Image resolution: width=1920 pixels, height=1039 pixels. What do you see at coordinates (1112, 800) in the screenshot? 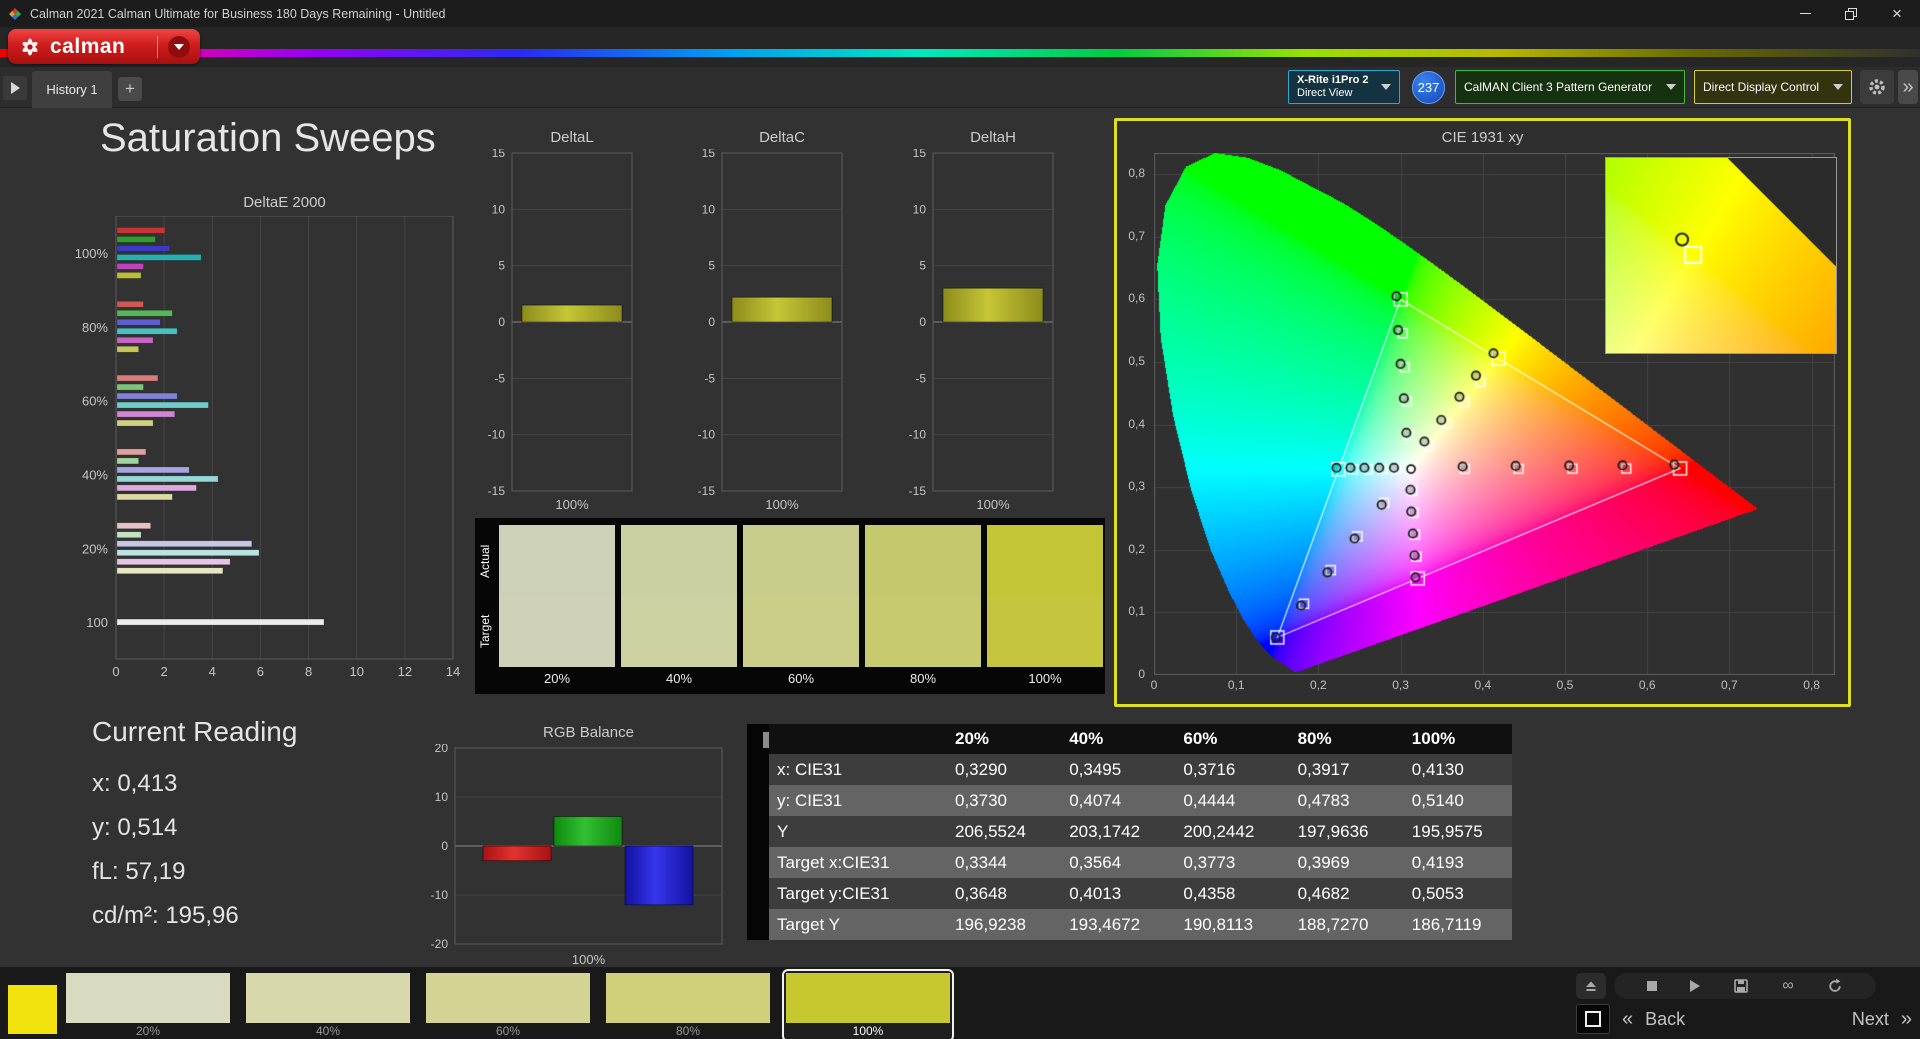
I see `table-cell: 0,4074` at bounding box center [1112, 800].